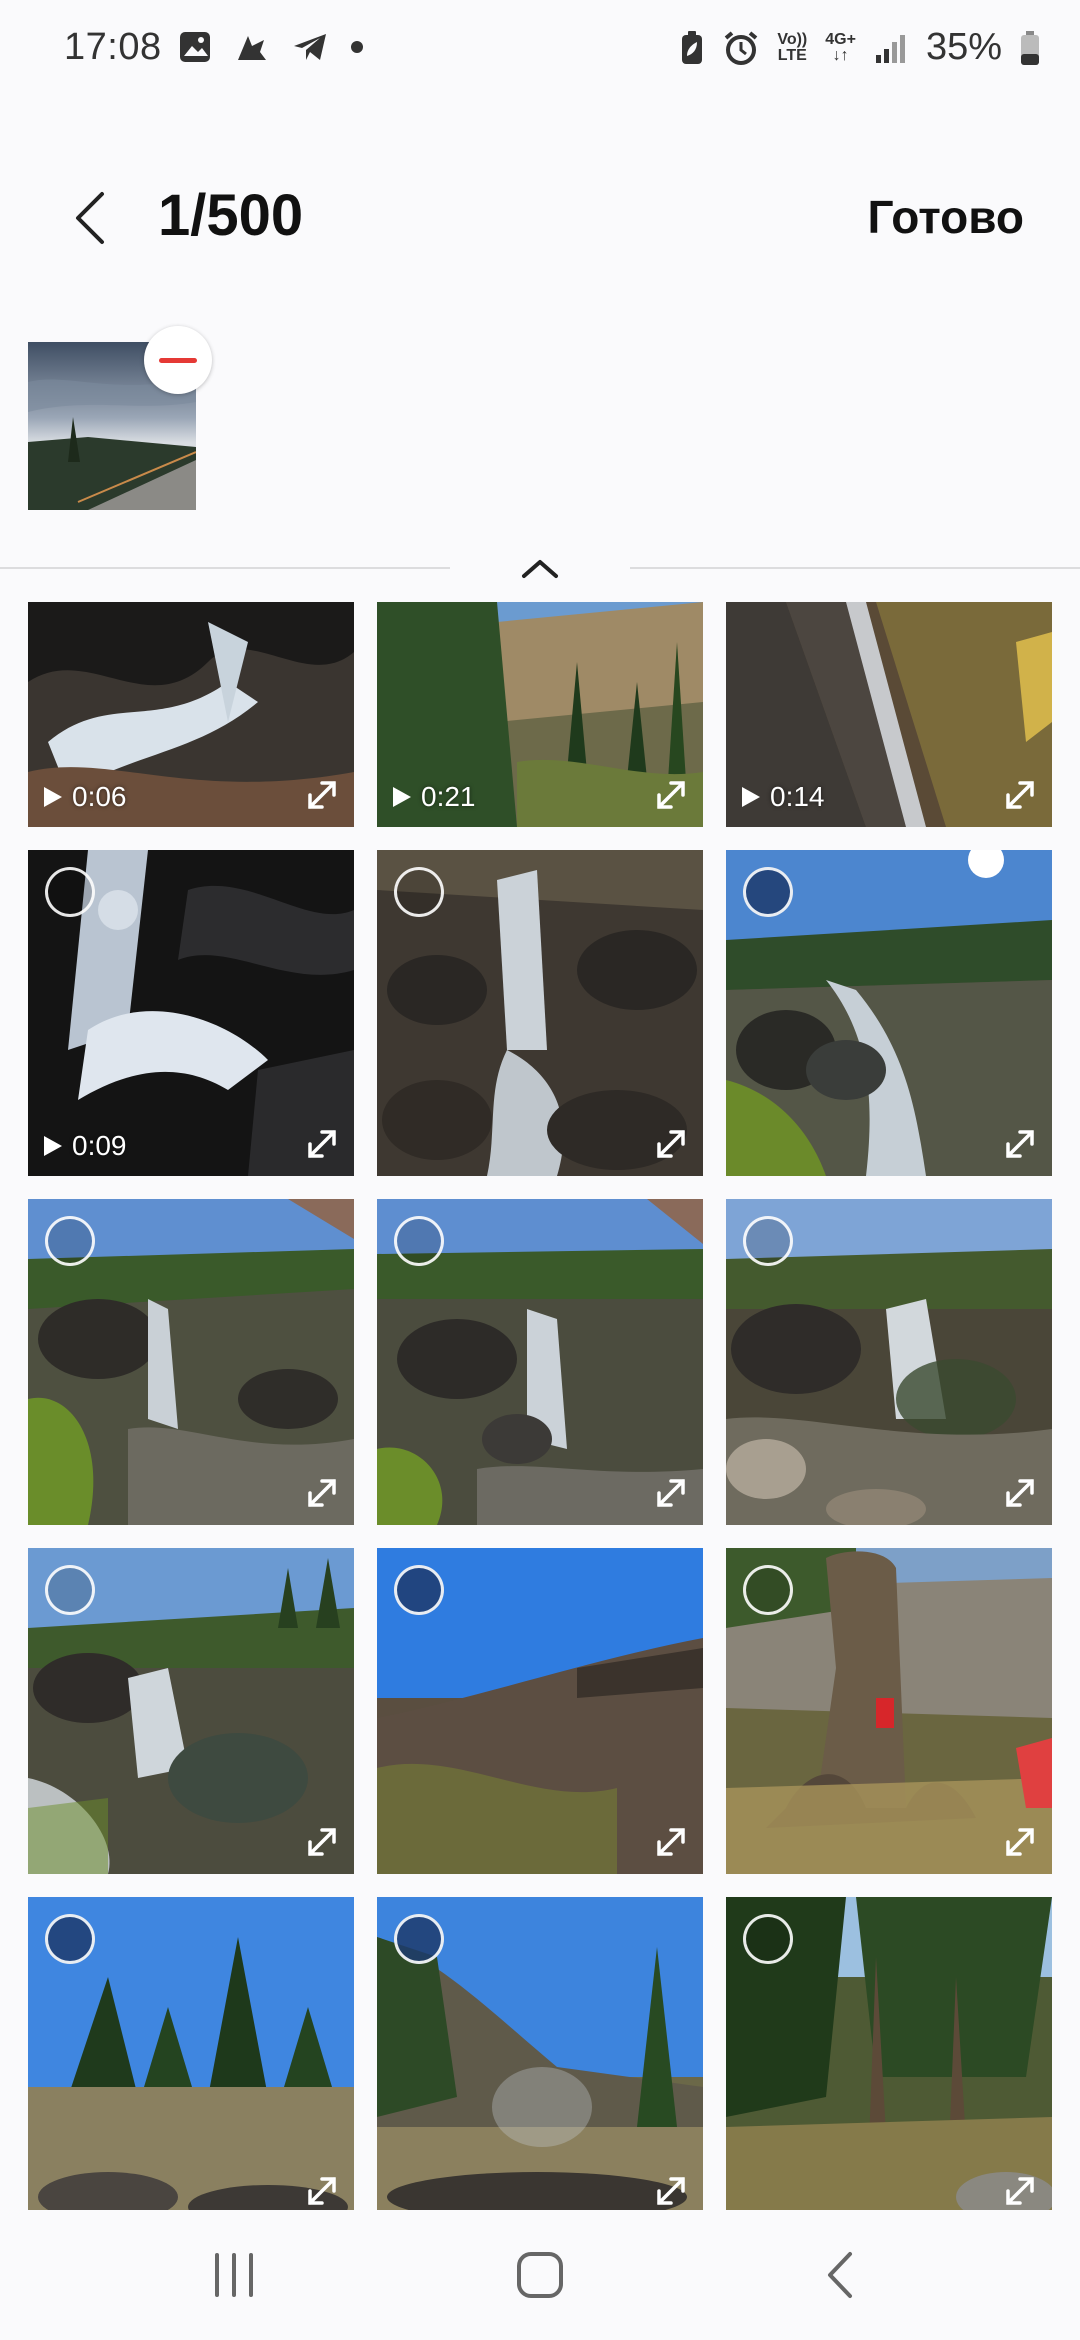  What do you see at coordinates (231, 215) in the screenshot?
I see `selection-counter: 1/500` at bounding box center [231, 215].